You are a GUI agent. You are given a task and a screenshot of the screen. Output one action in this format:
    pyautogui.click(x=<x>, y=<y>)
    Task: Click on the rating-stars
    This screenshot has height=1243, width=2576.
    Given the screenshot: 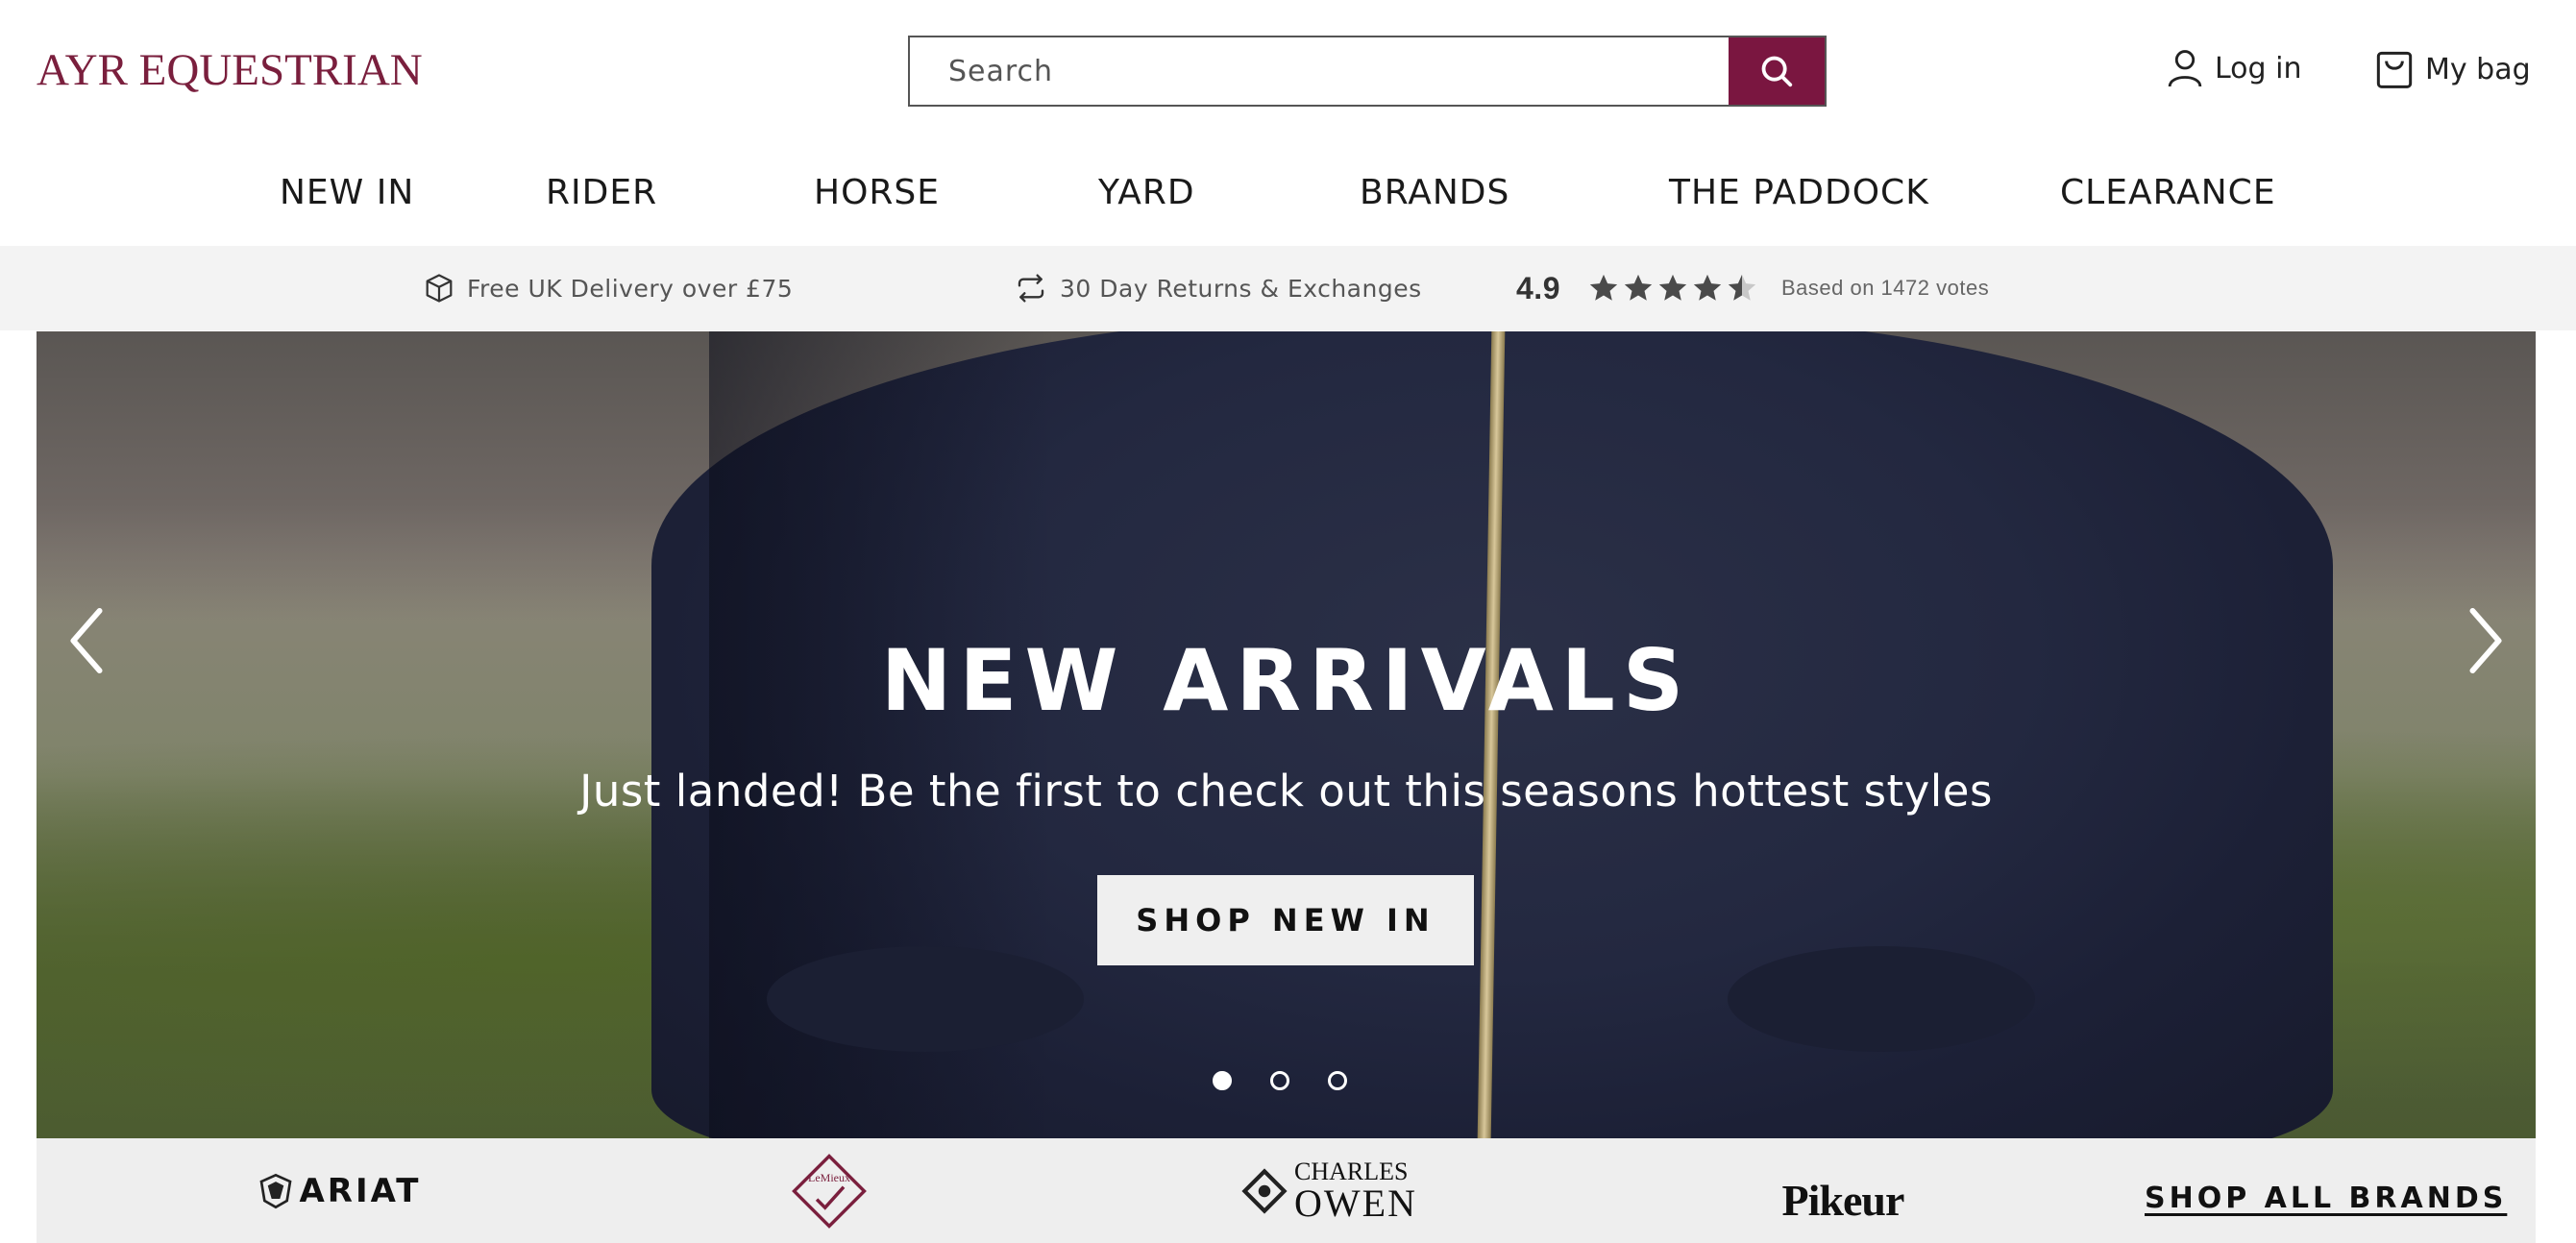 What is the action you would take?
    pyautogui.click(x=1672, y=288)
    